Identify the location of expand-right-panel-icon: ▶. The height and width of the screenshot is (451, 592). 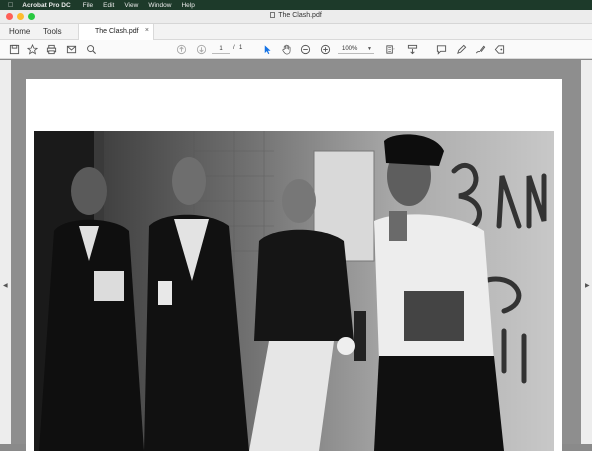
(587, 286).